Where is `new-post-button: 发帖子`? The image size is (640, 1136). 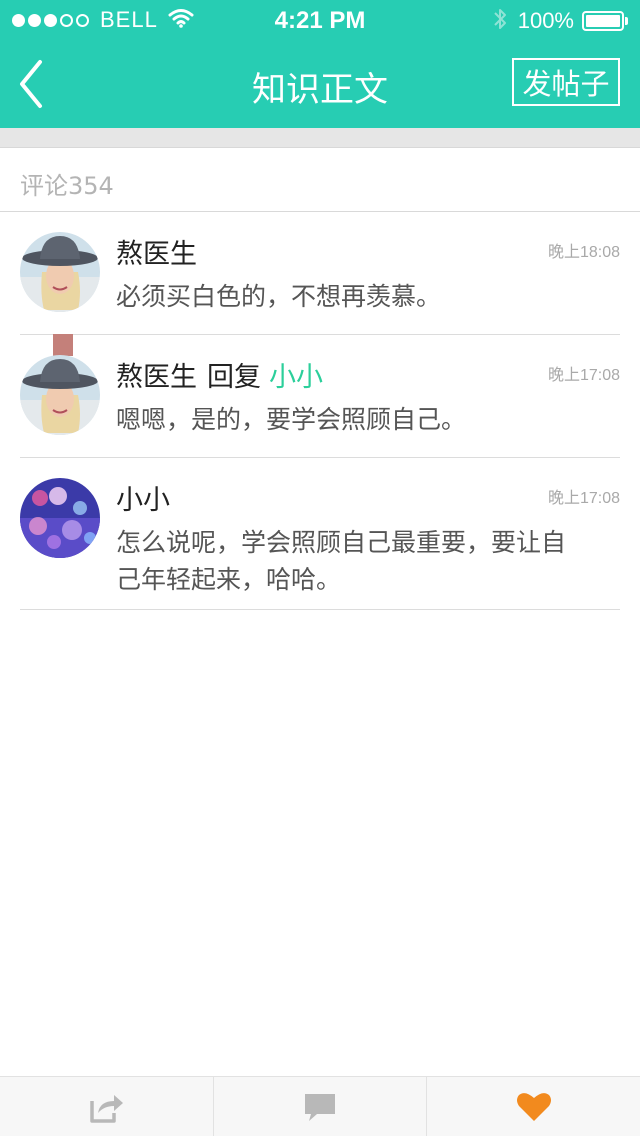 new-post-button: 发帖子 is located at coordinates (566, 82).